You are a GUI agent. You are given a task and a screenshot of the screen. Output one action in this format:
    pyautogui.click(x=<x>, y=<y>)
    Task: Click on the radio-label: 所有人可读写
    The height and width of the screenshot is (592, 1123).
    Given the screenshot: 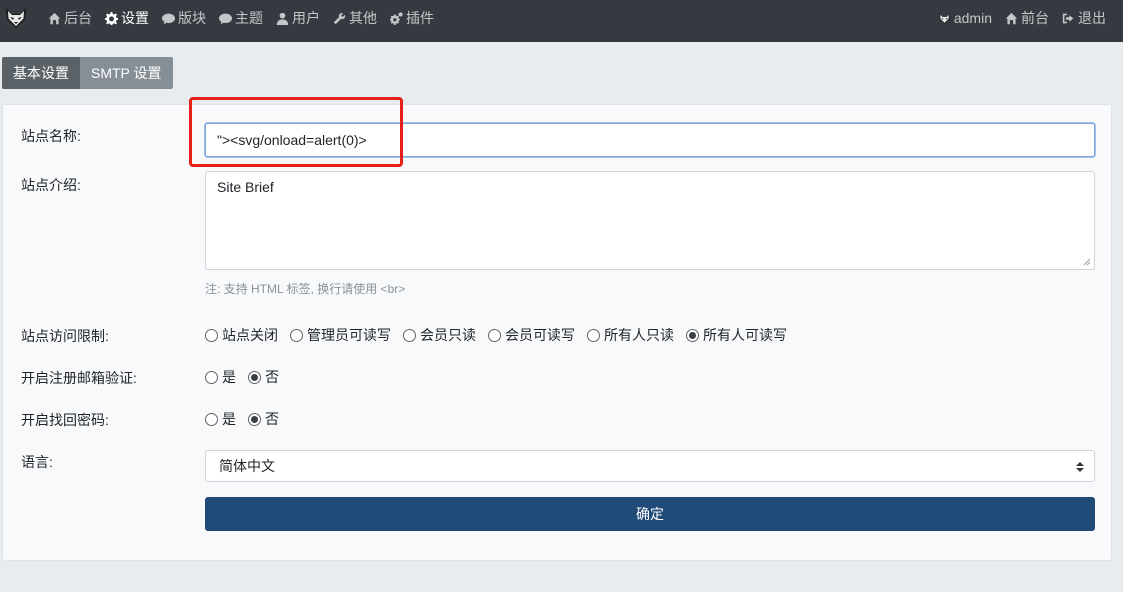 What is the action you would take?
    pyautogui.click(x=745, y=335)
    